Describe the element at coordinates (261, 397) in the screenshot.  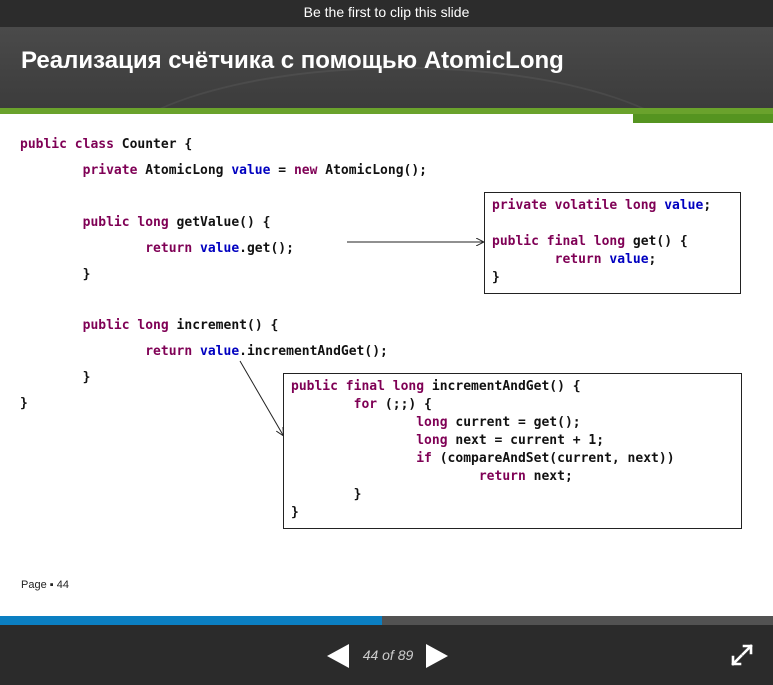
I see `arrow-to-increment-box` at that location.